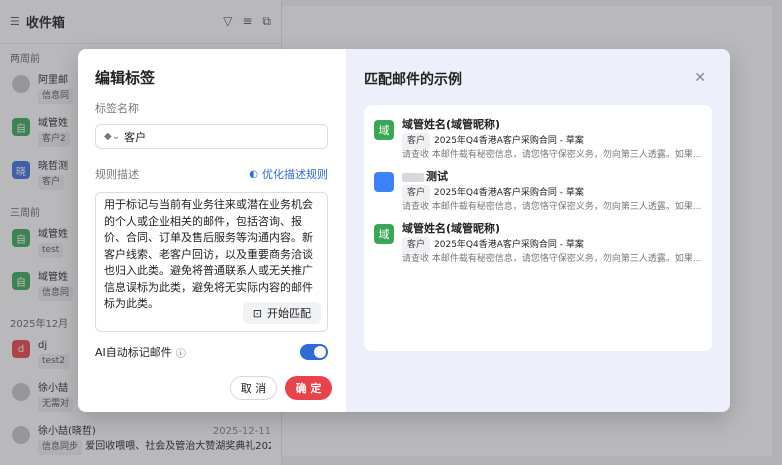  Describe the element at coordinates (437, 176) in the screenshot. I see `example-sender: 测试` at that location.